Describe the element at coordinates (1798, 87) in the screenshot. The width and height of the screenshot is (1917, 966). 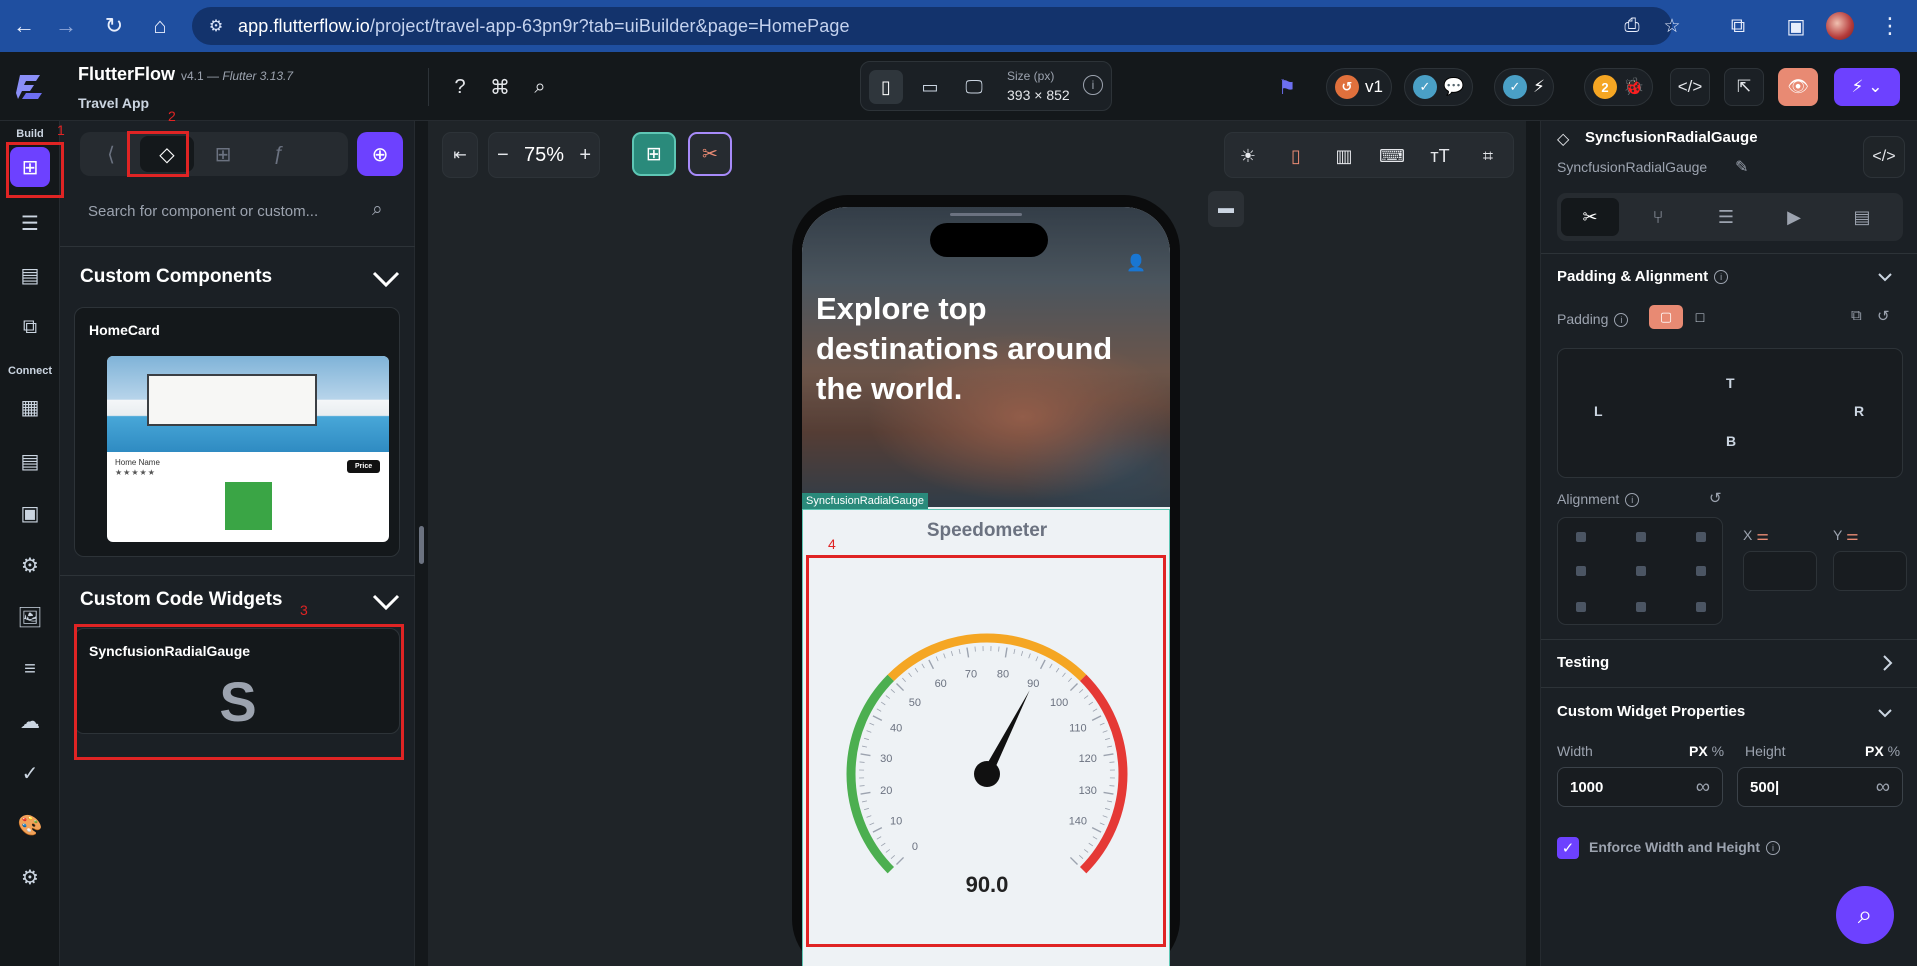
I see `preview-eye-button: 👁` at that location.